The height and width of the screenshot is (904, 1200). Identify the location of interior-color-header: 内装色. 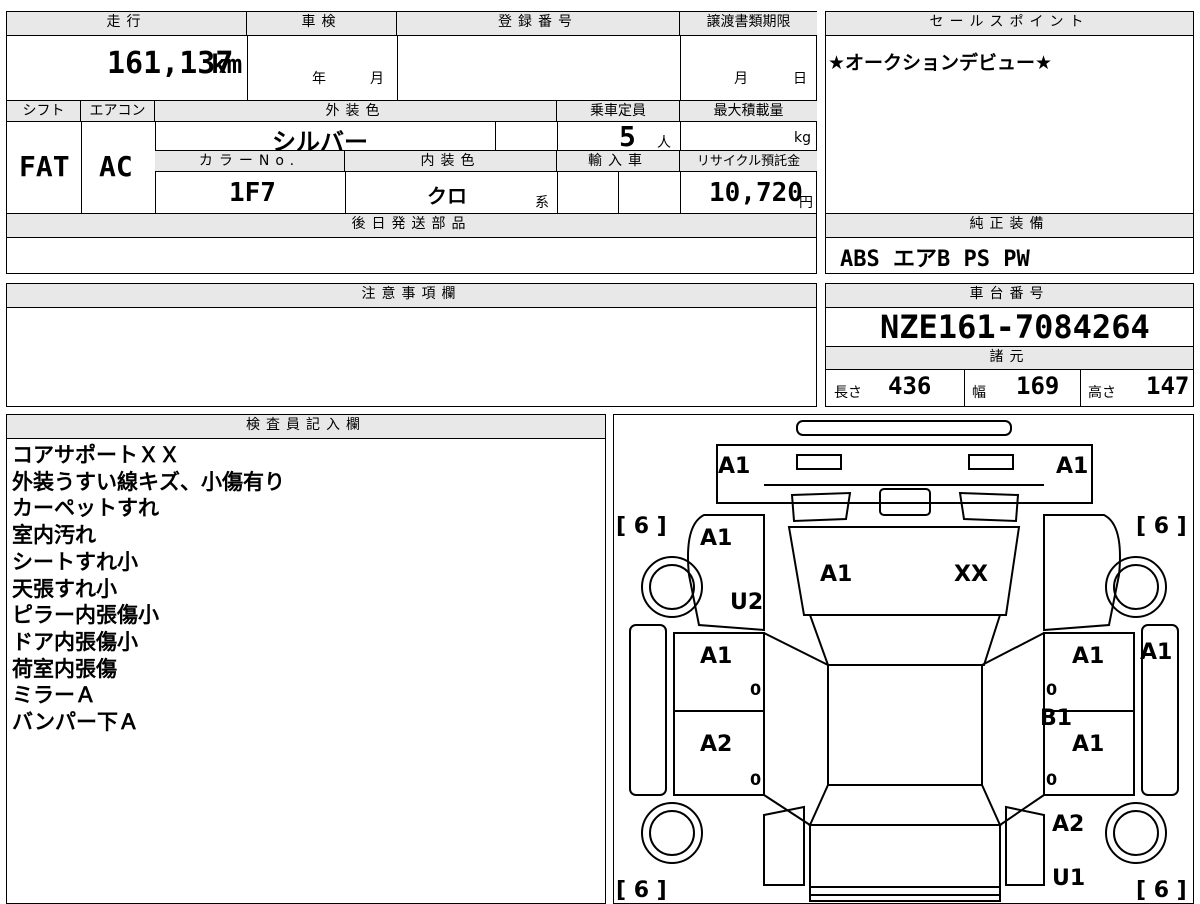
(451, 161).